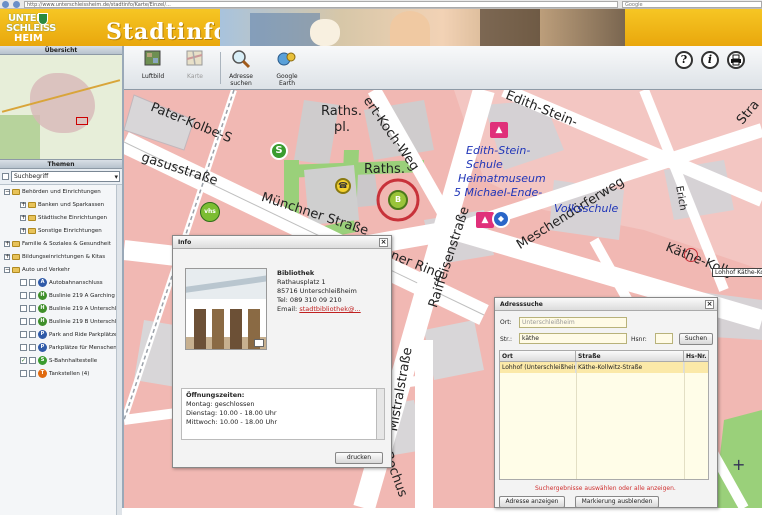  What do you see at coordinates (398, 200) in the screenshot?
I see `library-marker: B` at bounding box center [398, 200].